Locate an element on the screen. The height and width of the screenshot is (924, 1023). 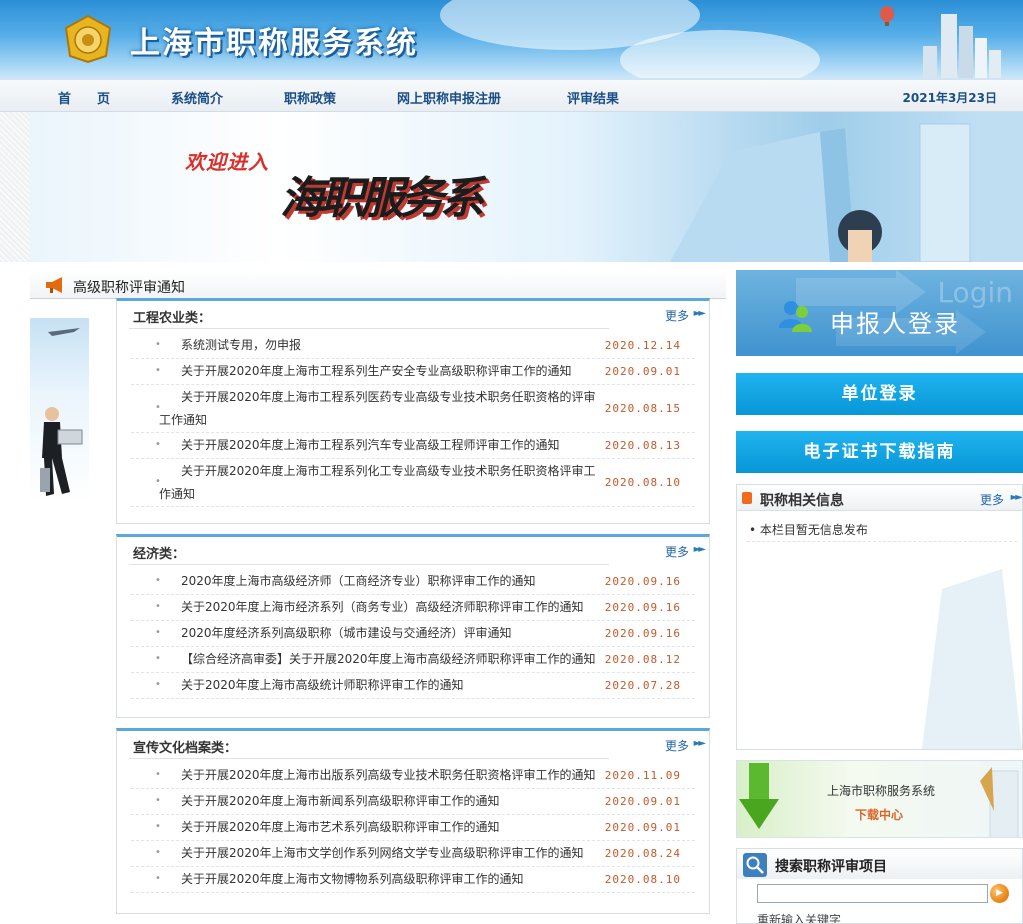
nav-item-intro: 系统简介 is located at coordinates (197, 97).